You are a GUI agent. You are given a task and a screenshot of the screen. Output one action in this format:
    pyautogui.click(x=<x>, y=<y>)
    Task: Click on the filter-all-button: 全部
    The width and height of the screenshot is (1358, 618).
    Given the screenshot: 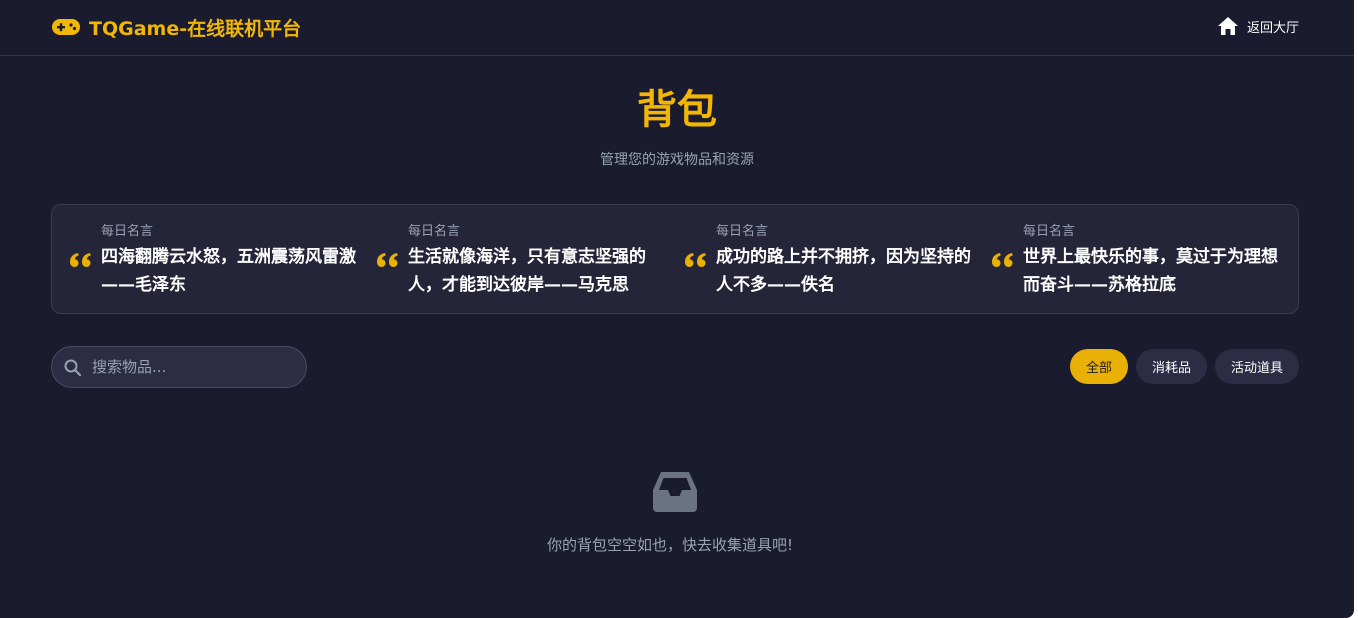 What is the action you would take?
    pyautogui.click(x=1098, y=366)
    